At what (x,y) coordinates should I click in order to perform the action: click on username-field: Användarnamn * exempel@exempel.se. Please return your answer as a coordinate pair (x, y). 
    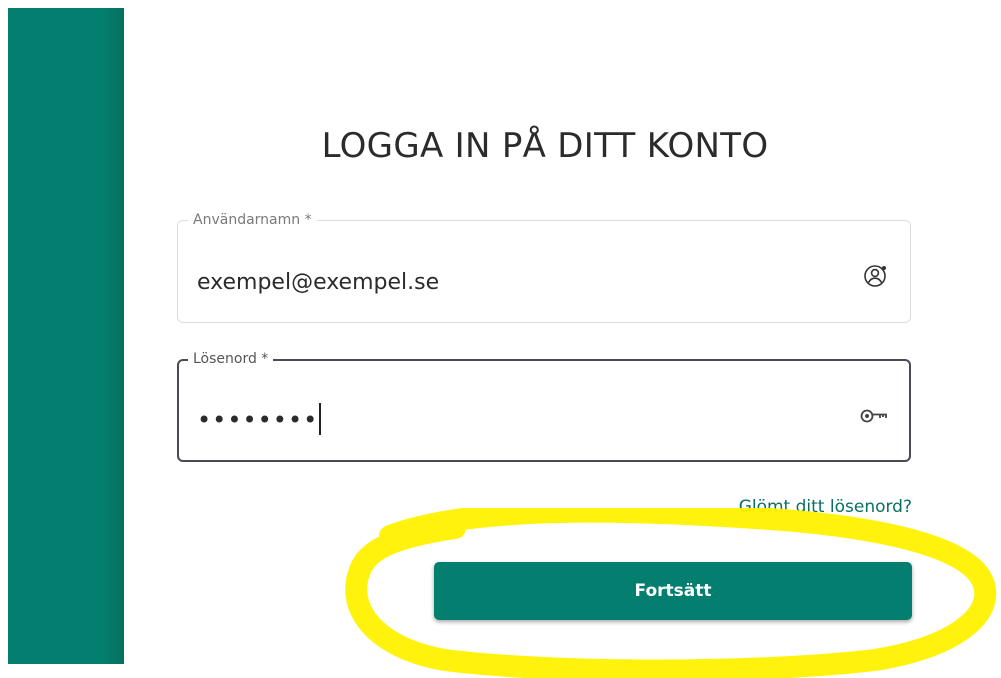
    Looking at the image, I should click on (544, 267).